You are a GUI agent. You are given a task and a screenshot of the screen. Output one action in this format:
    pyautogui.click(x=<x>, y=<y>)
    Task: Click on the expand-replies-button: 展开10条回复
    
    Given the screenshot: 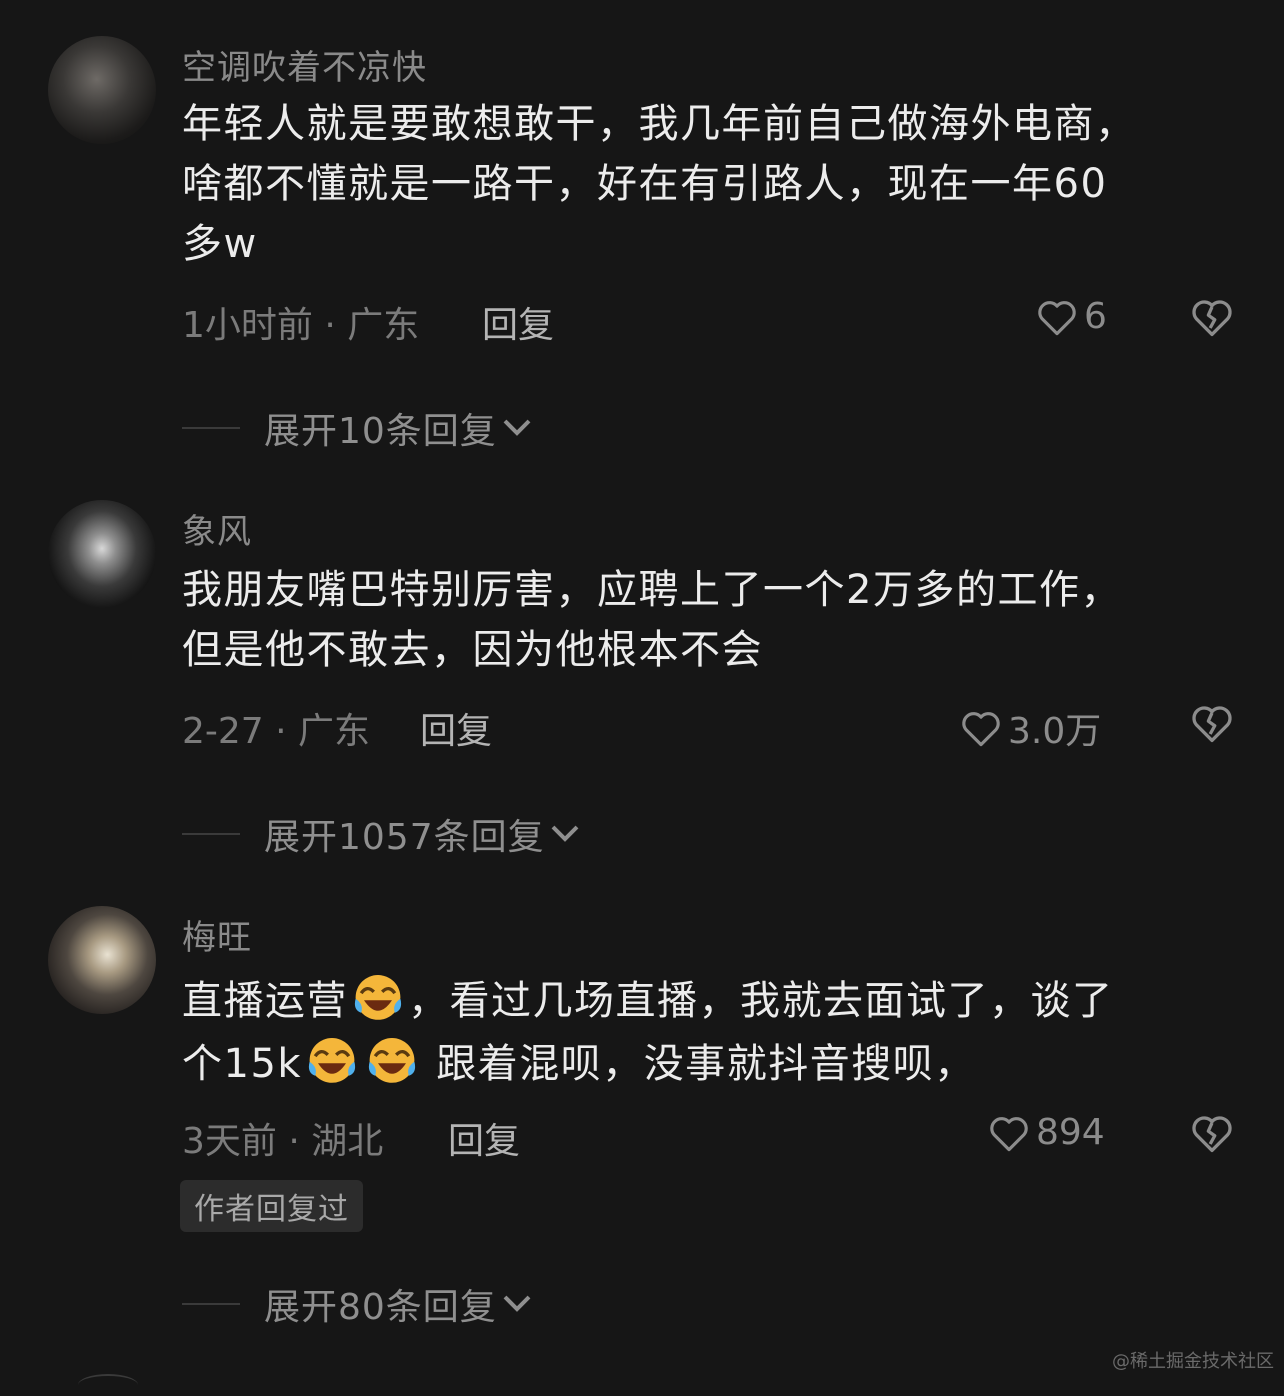 What is the action you would take?
    pyautogui.click(x=357, y=428)
    